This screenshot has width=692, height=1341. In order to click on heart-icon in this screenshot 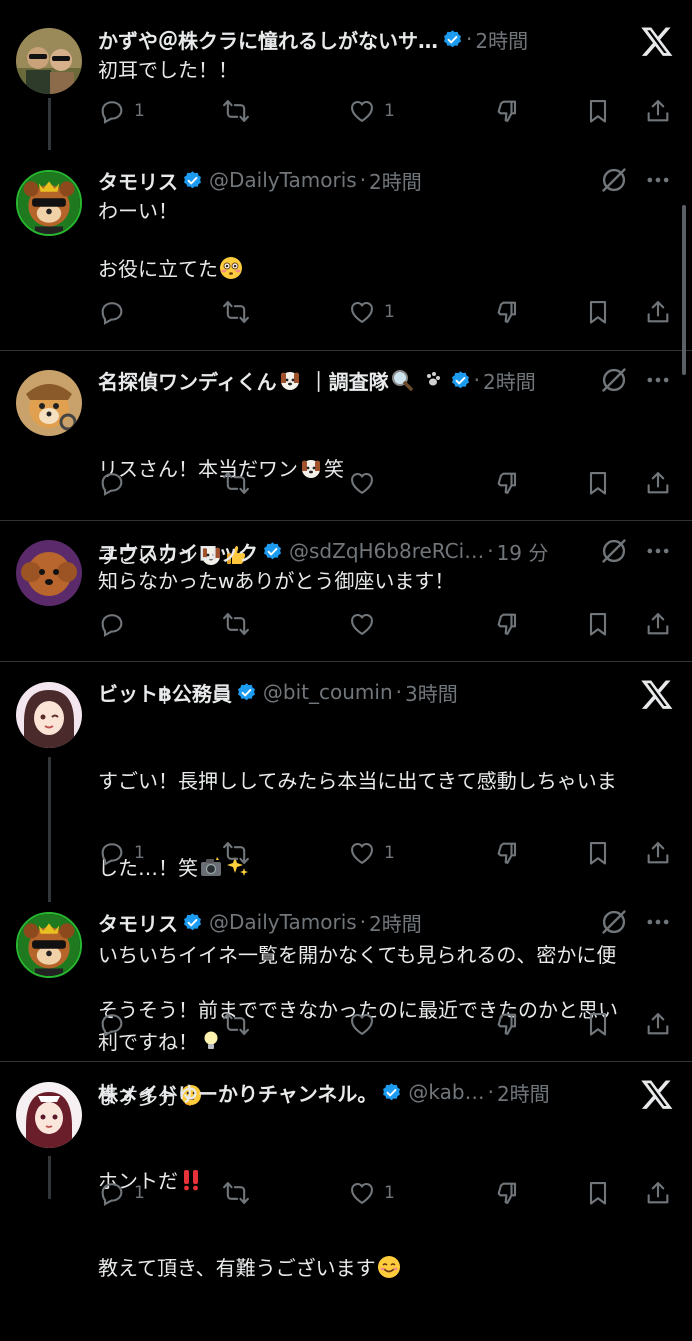, I will do `click(362, 625)`.